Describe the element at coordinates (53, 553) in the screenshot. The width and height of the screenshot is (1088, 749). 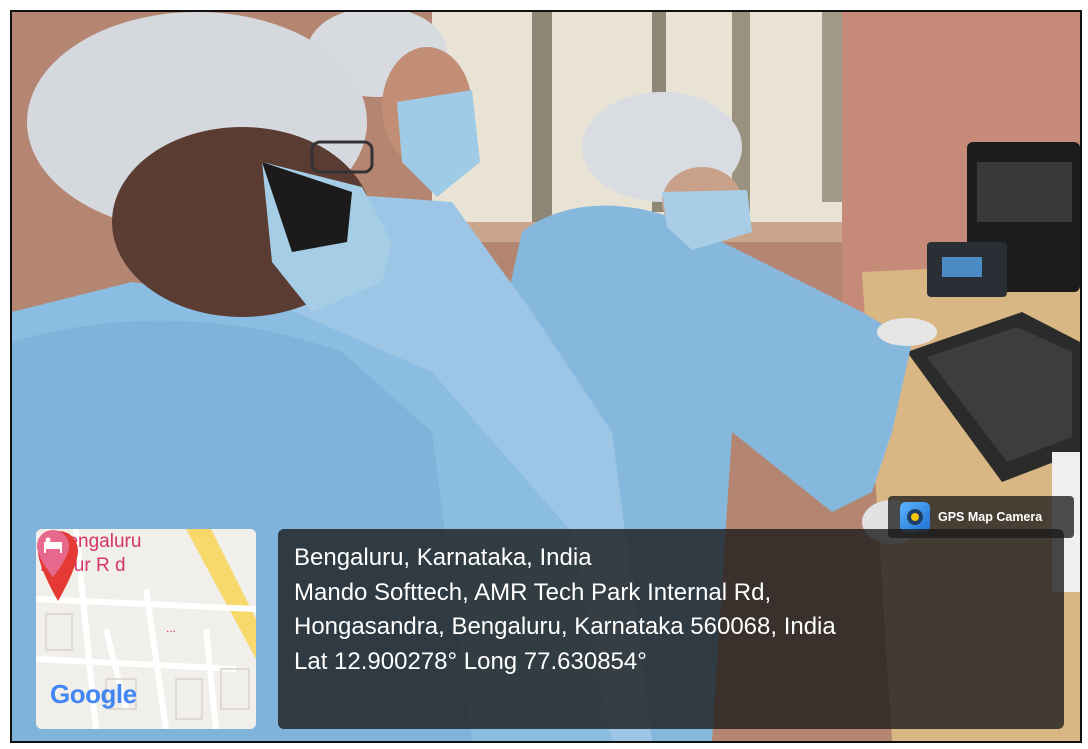
I see `hotel-bed-icon` at that location.